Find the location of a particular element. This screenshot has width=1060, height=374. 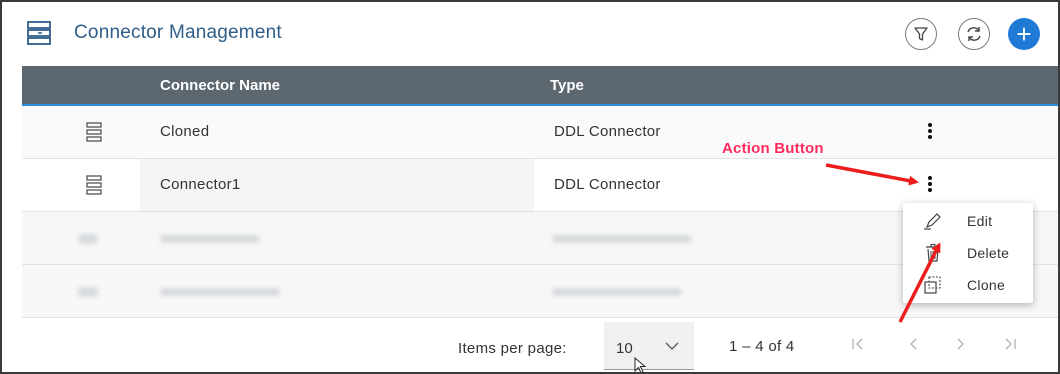

last-page-icon is located at coordinates (1010, 344).